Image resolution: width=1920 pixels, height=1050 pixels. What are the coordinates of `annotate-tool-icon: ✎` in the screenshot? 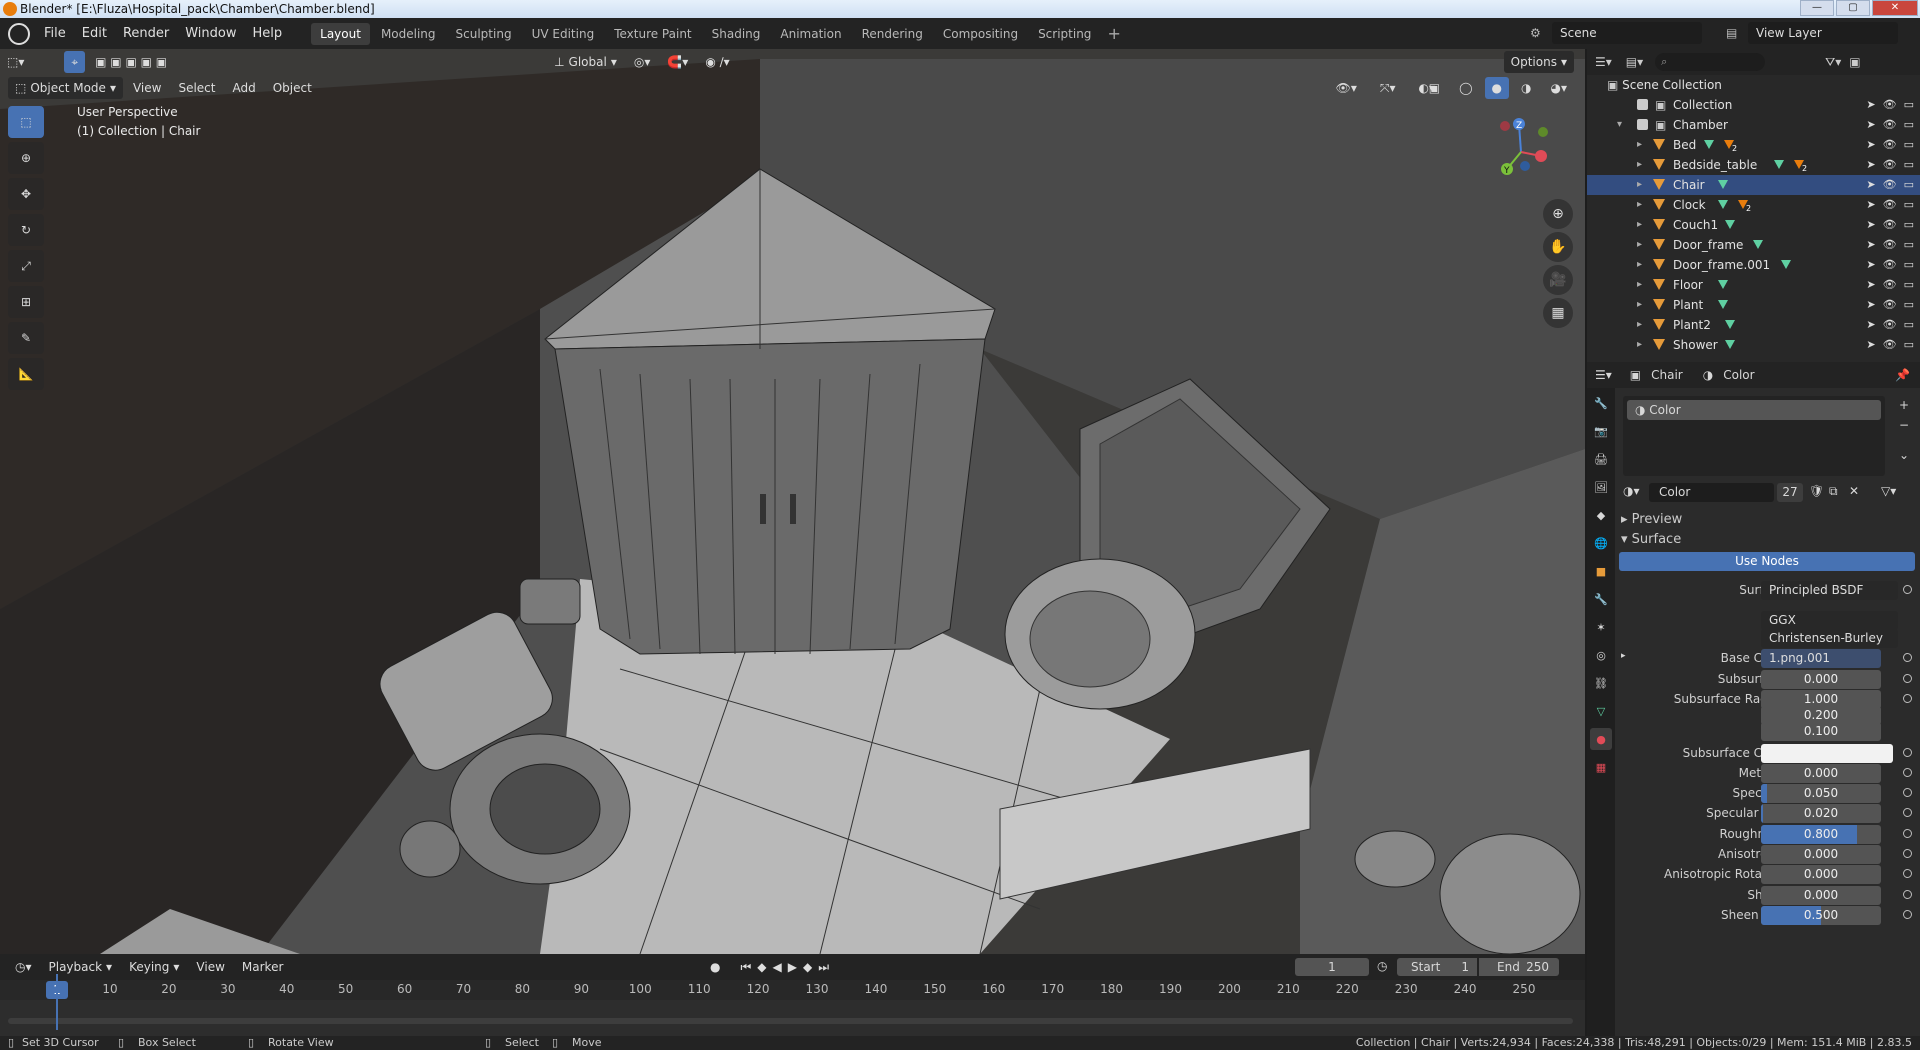 It's located at (26, 338).